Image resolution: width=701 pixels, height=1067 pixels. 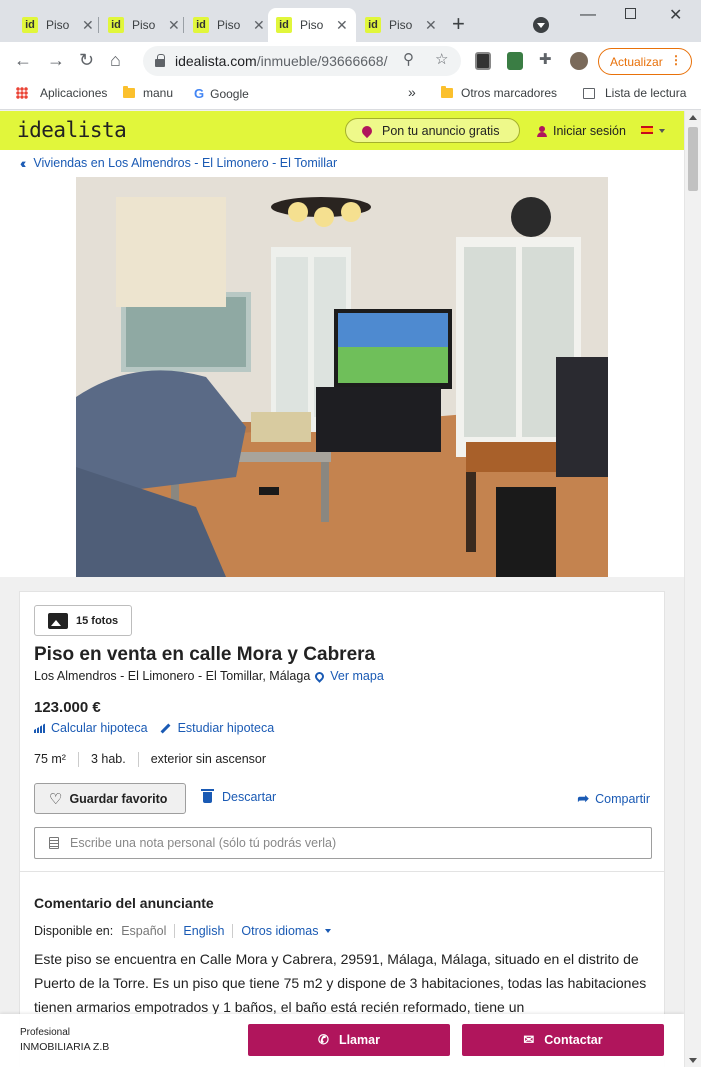 What do you see at coordinates (693, 1060) in the screenshot?
I see `scroll-down-icon` at bounding box center [693, 1060].